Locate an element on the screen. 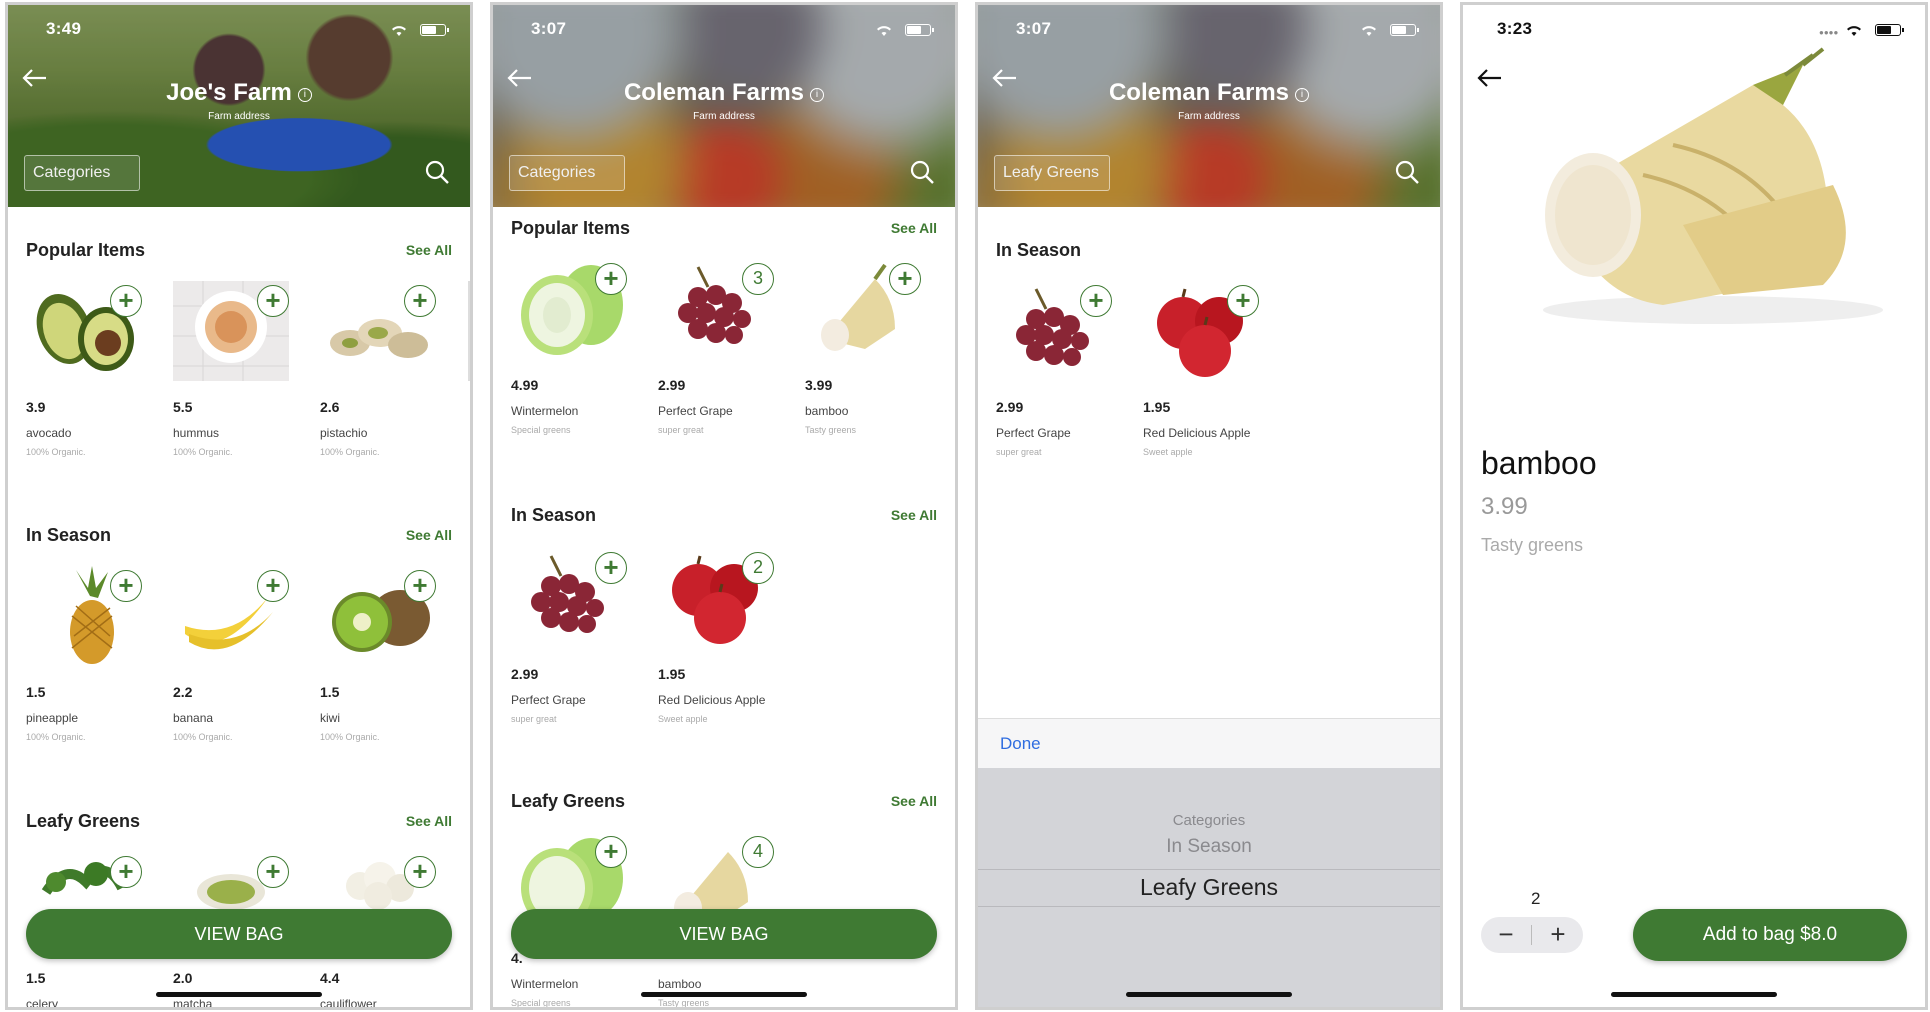 Image resolution: width=1930 pixels, height=1012 pixels. decrement-button: − is located at coordinates (1506, 935).